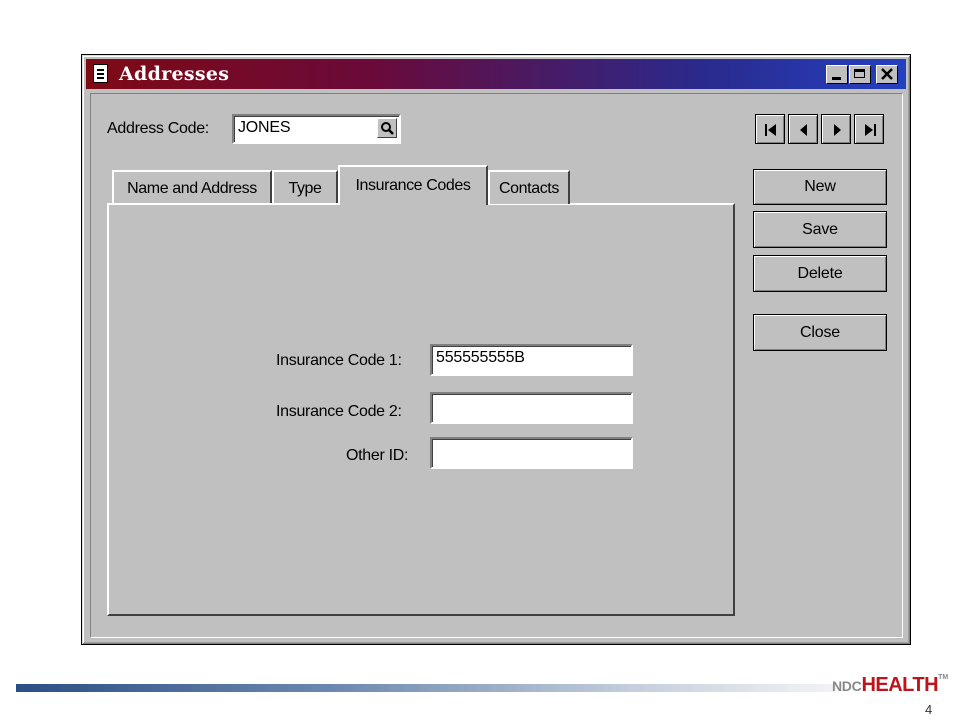 Image resolution: width=960 pixels, height=720 pixels. Describe the element at coordinates (929, 709) in the screenshot. I see `page-number: 4` at that location.